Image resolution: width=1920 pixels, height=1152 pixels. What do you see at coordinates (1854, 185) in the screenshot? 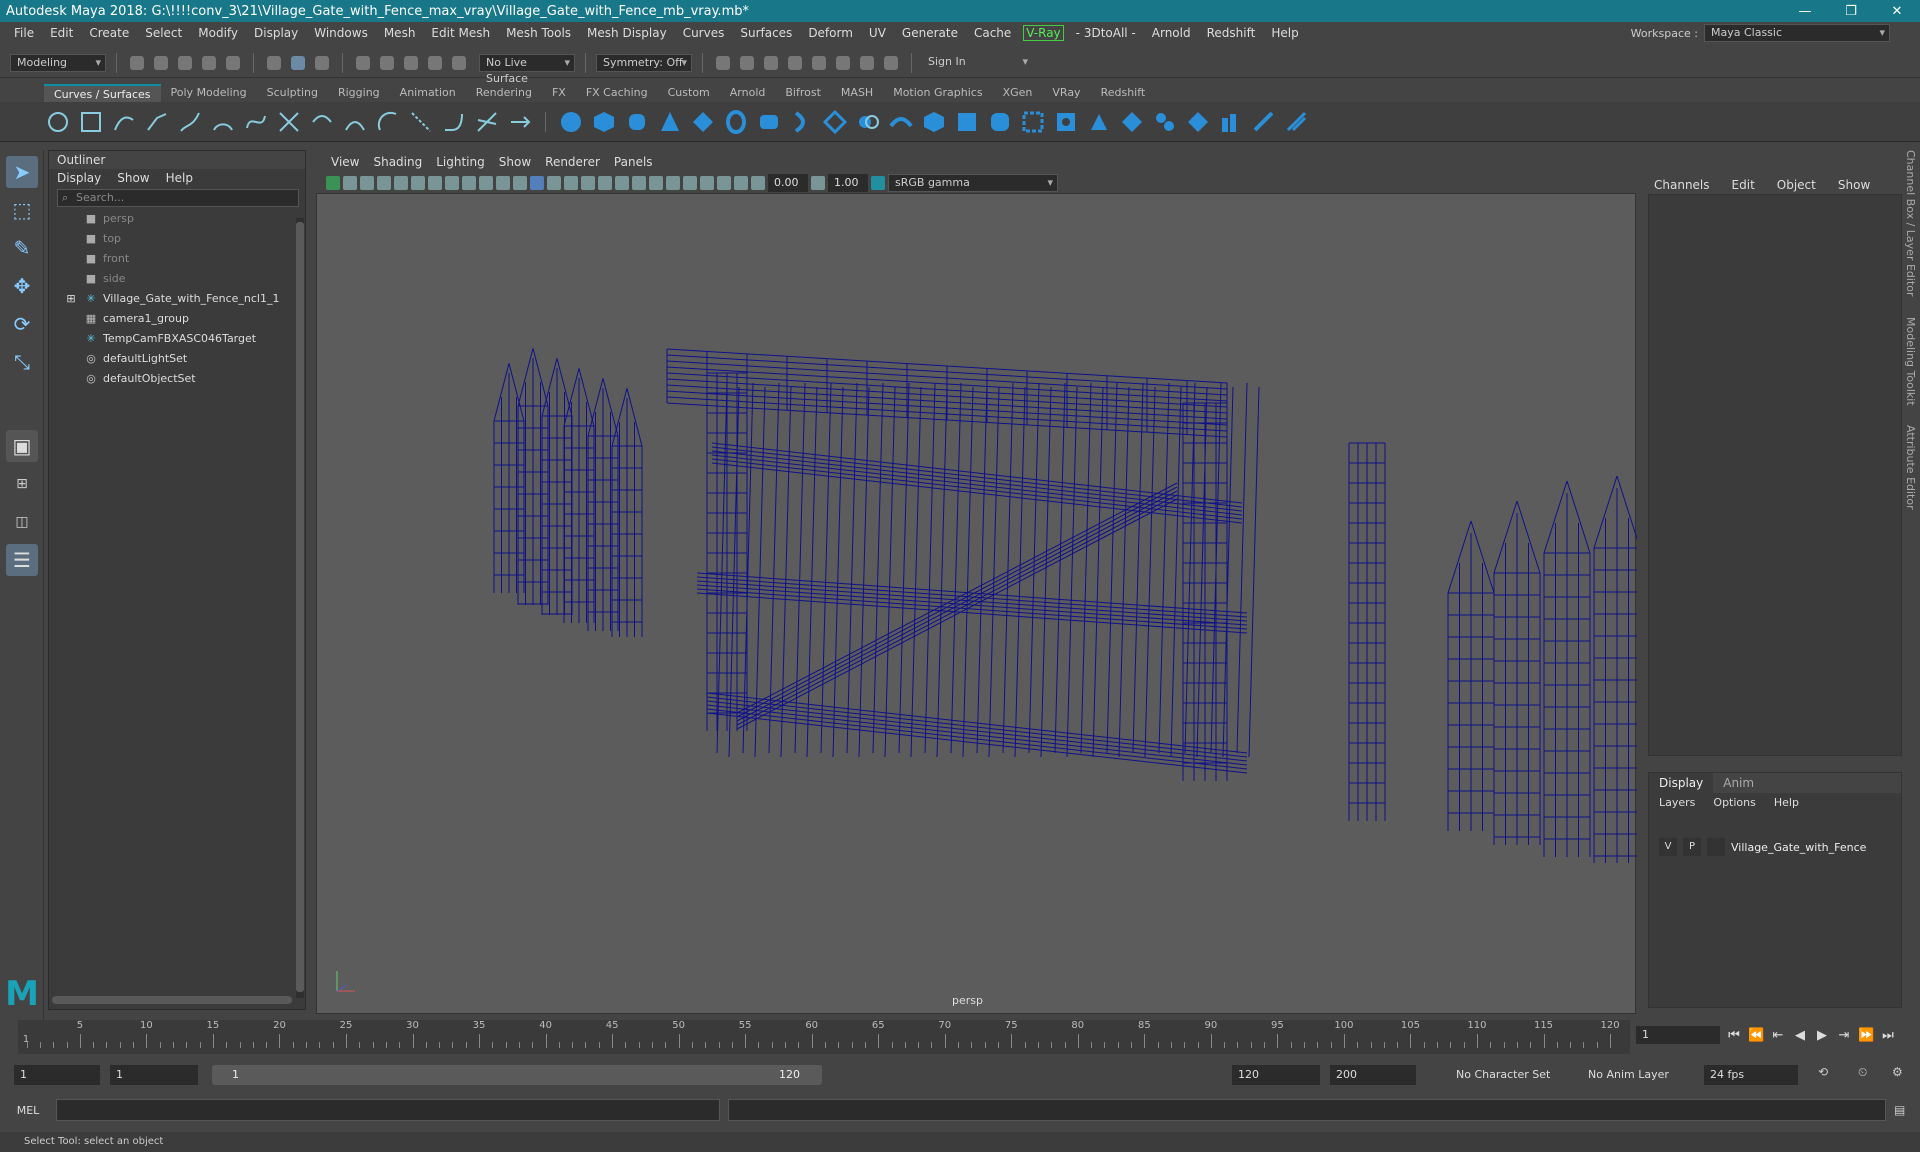
I see `channel-menu-show: Show` at bounding box center [1854, 185].